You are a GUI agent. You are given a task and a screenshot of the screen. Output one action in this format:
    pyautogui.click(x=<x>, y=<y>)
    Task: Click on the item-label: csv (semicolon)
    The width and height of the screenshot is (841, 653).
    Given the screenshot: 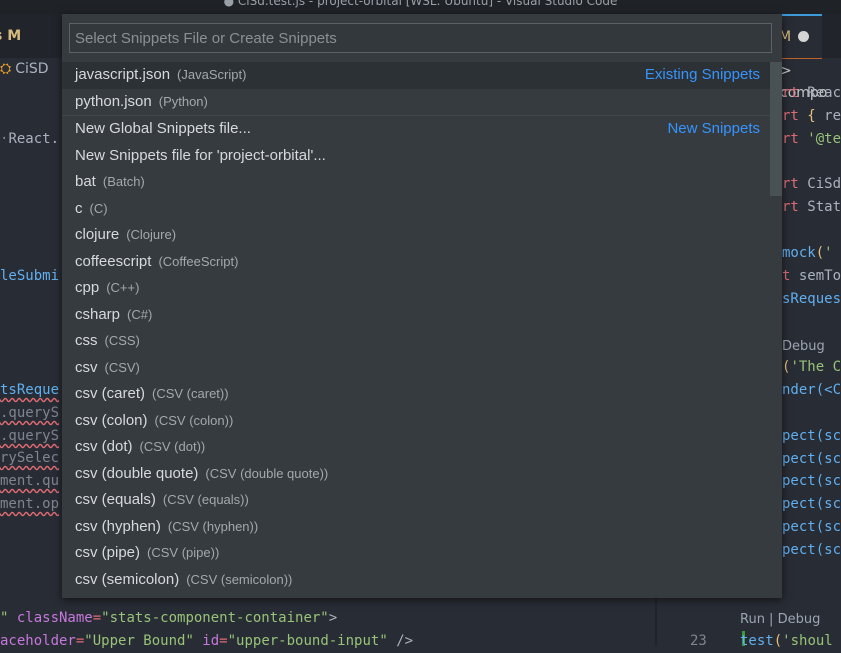 What is the action you would take?
    pyautogui.click(x=127, y=579)
    